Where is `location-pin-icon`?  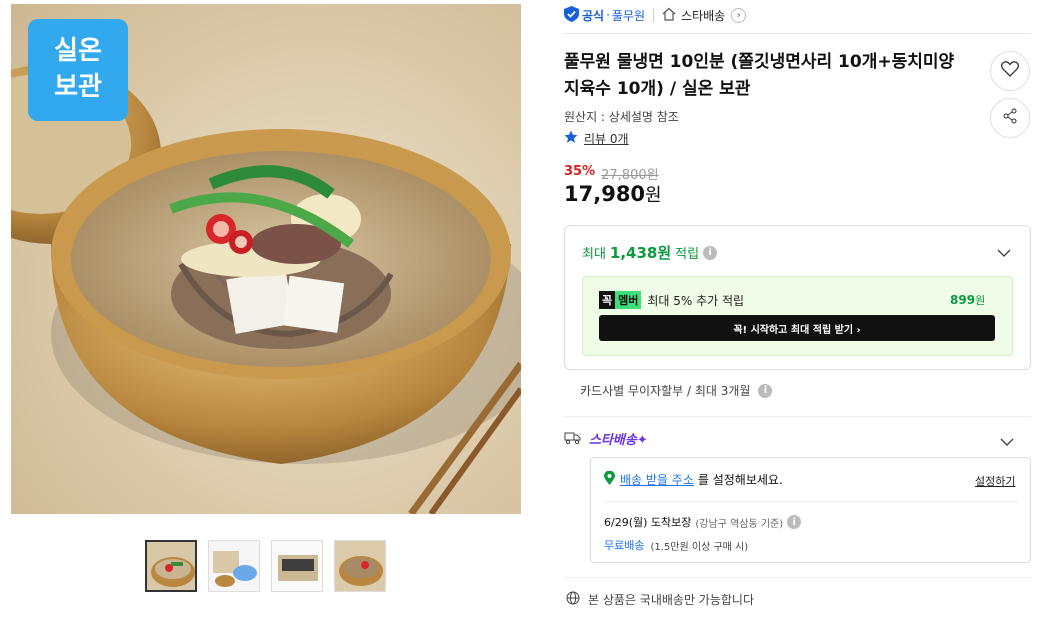
location-pin-icon is located at coordinates (609, 479).